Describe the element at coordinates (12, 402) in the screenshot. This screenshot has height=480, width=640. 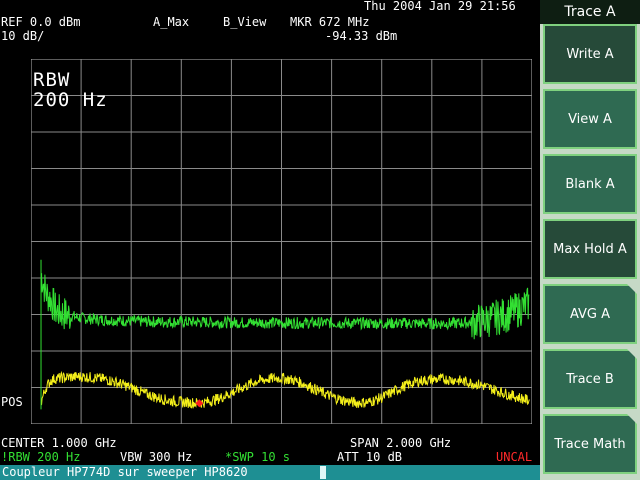
I see `pos-indicator: POS` at that location.